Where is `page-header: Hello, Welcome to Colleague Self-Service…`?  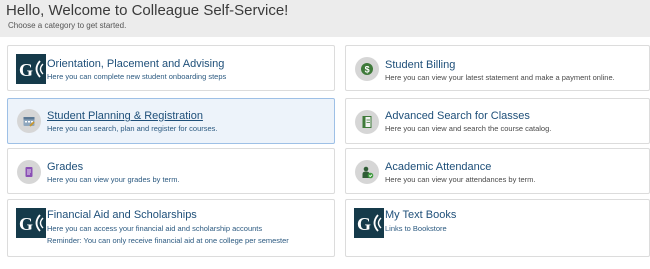
page-header: Hello, Welcome to Colleague Self-Service… is located at coordinates (325, 18).